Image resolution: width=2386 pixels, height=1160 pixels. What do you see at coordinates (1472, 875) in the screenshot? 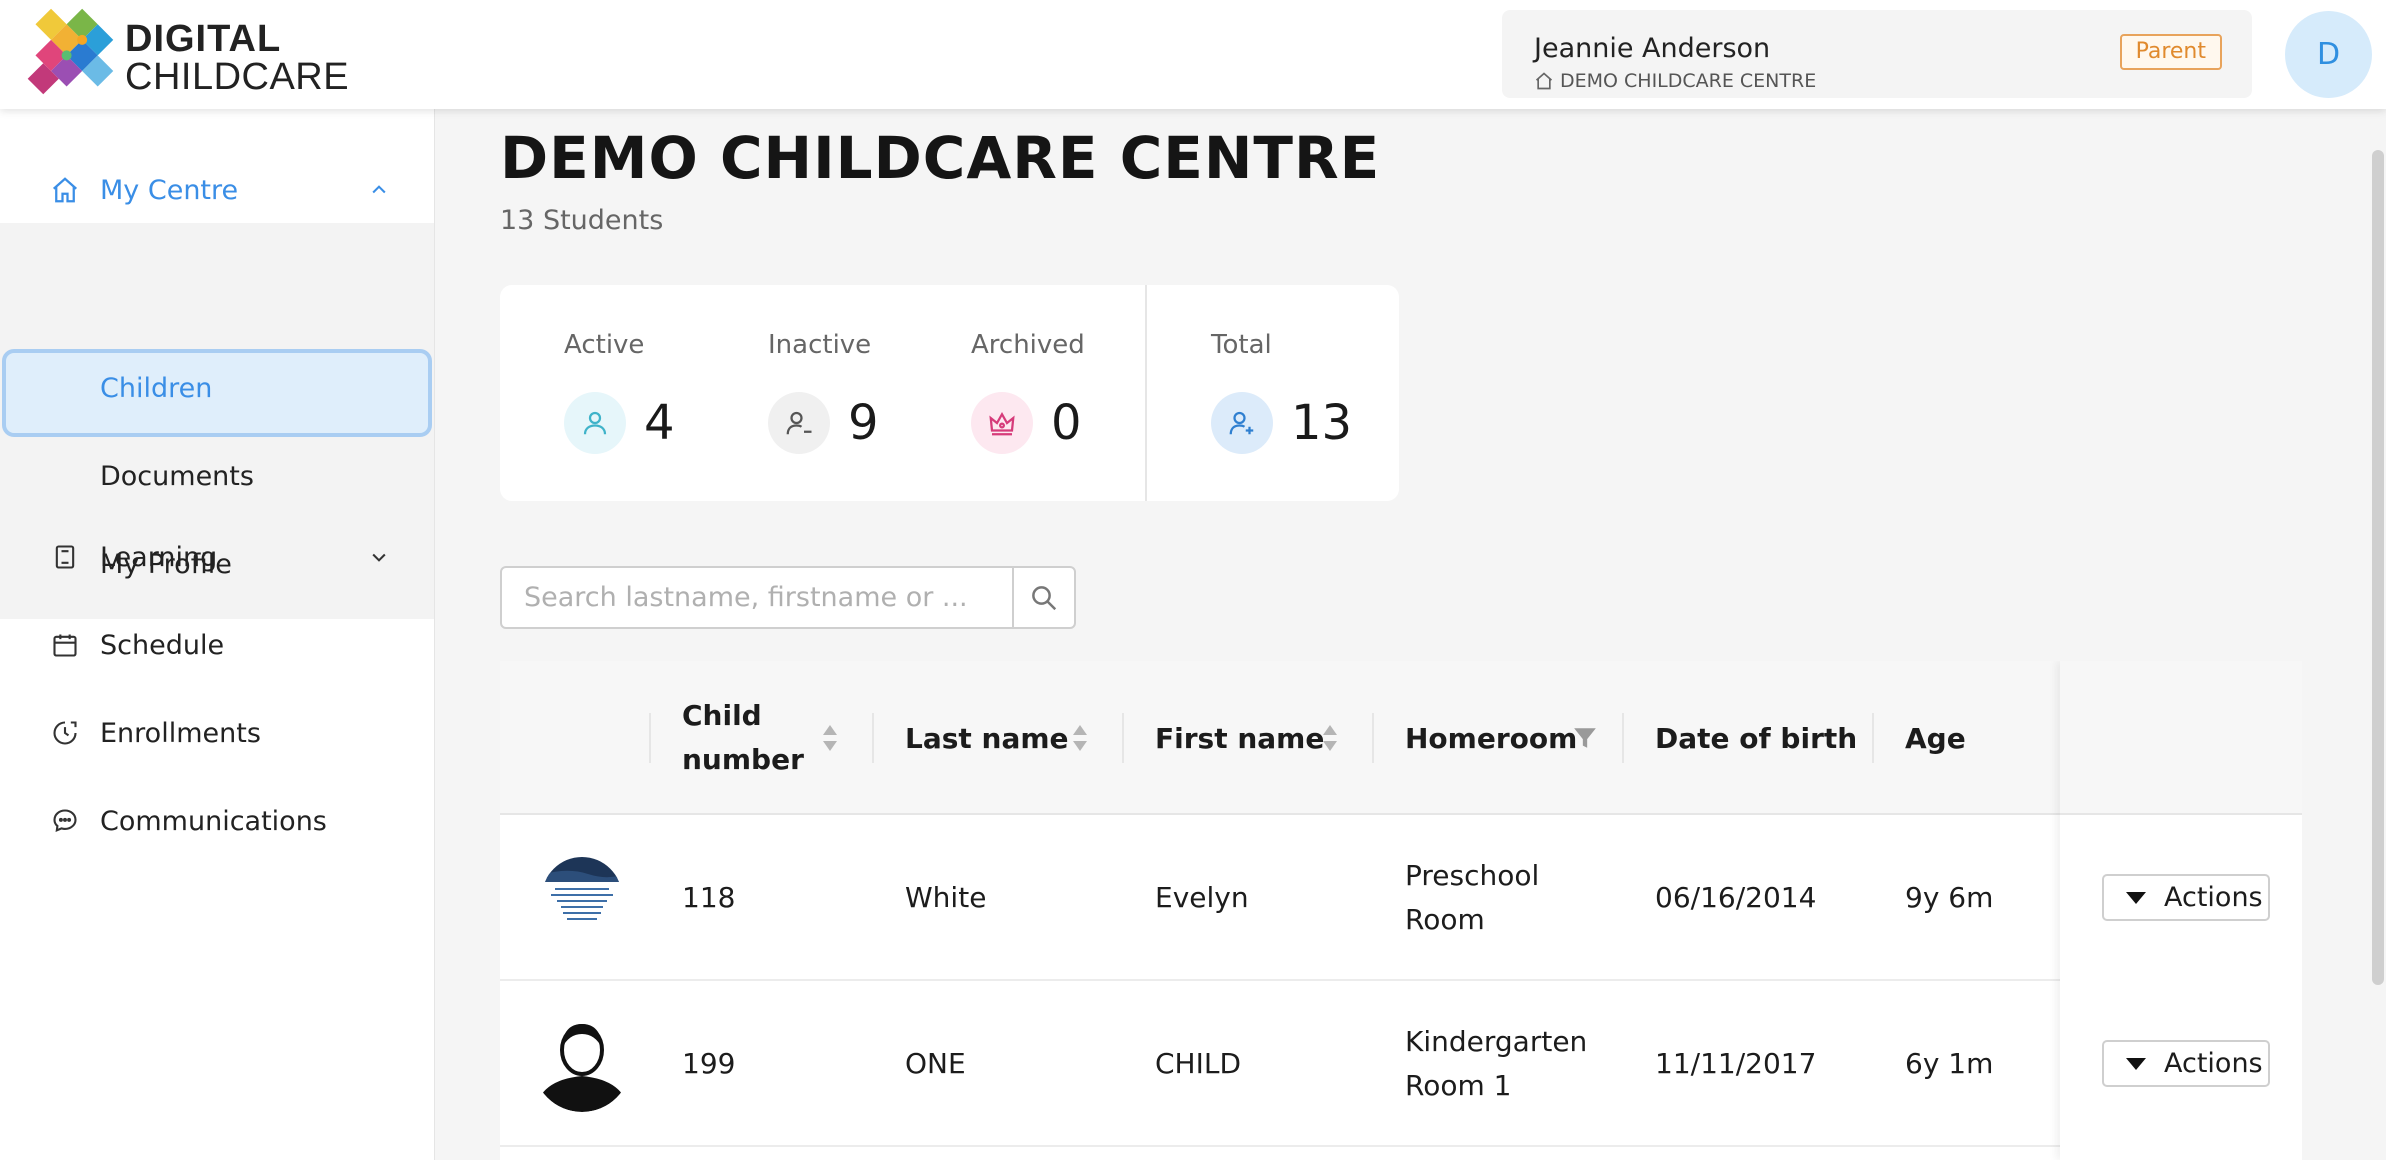
I see `cell-homeroom-line1: Preschool` at bounding box center [1472, 875].